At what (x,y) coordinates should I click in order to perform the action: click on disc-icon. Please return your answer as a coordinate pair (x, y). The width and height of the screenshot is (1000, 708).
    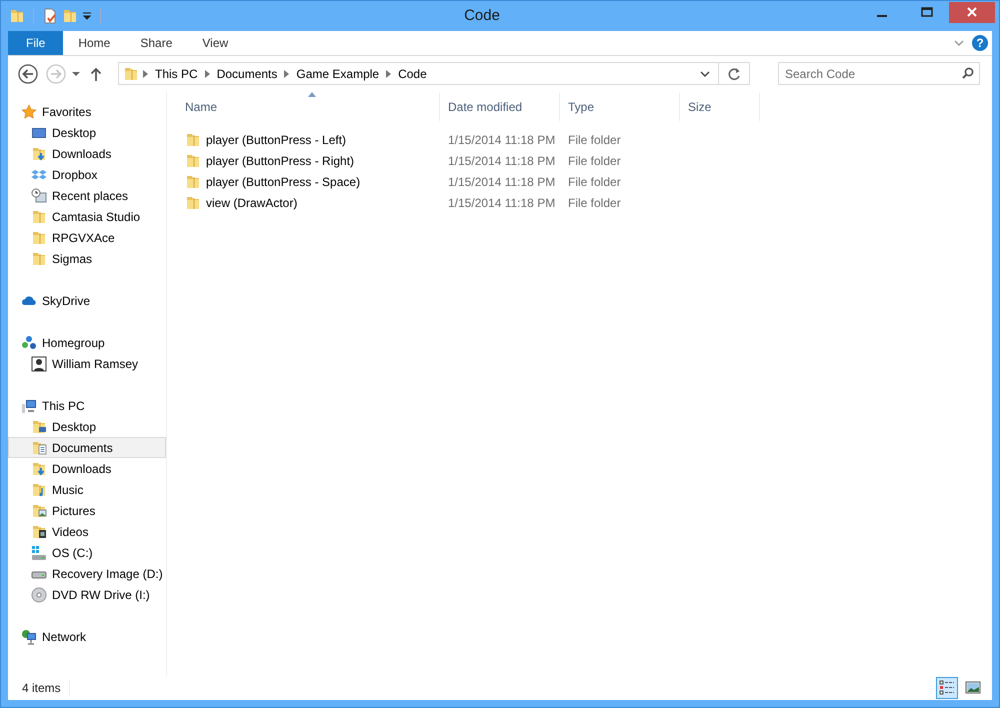
    Looking at the image, I should click on (39, 594).